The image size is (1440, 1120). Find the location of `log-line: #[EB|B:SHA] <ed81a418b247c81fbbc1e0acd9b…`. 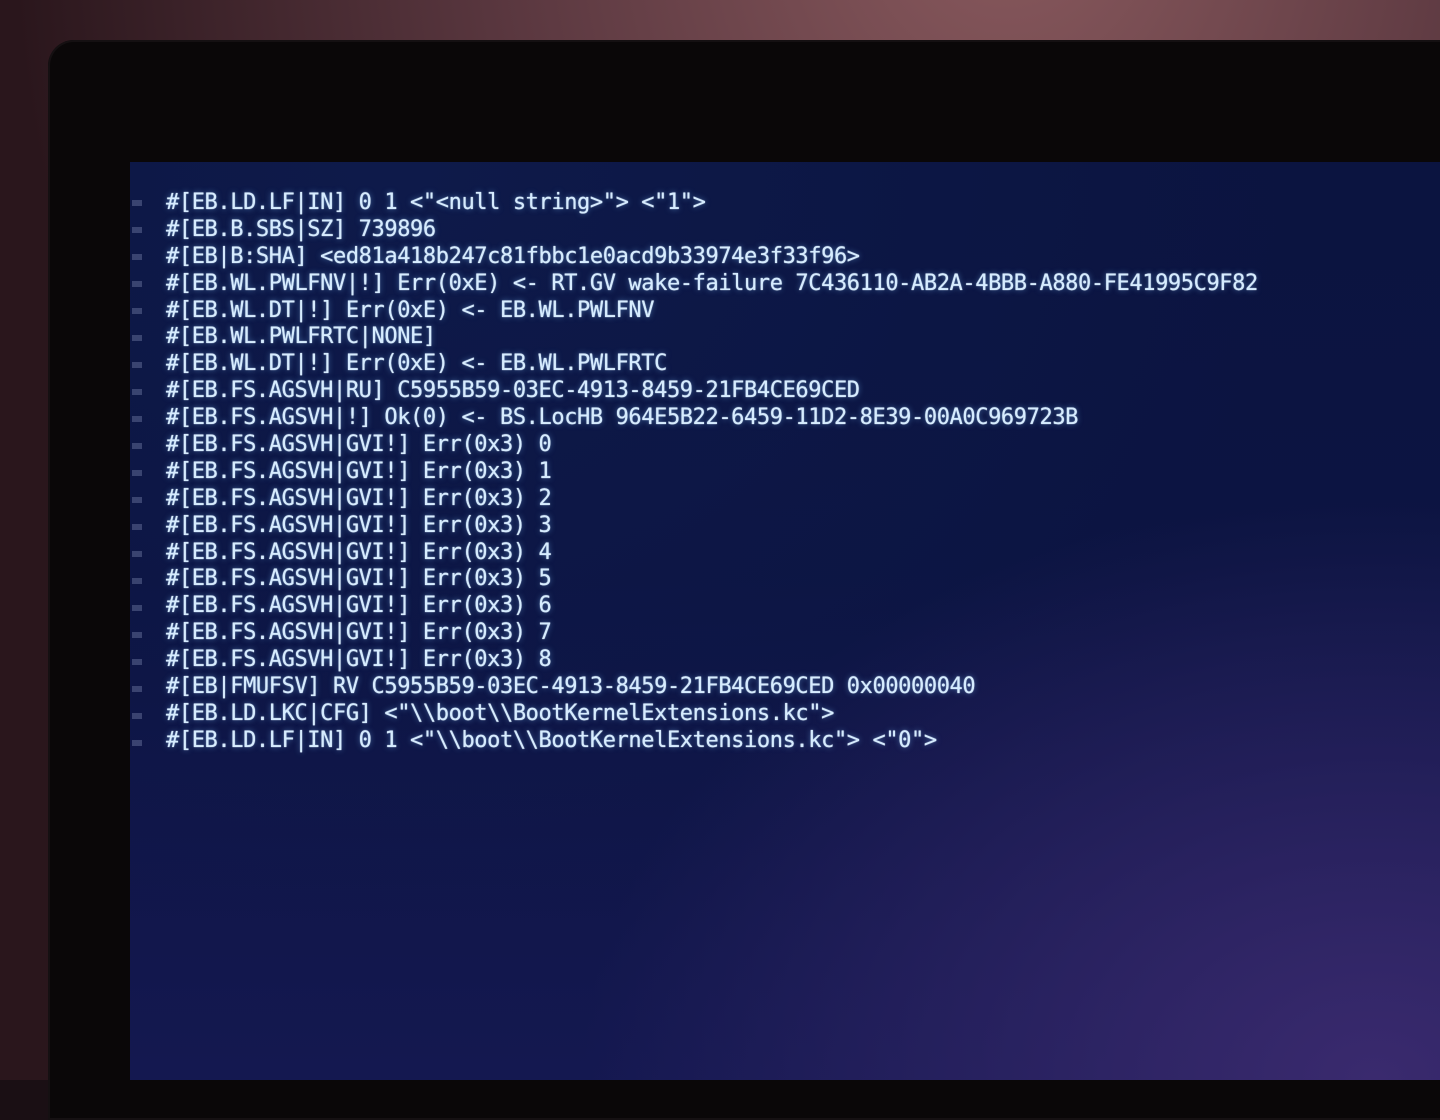

log-line: #[EB|B:SHA] <ed81a418b247c81fbbc1e0acd9b… is located at coordinates (513, 256).